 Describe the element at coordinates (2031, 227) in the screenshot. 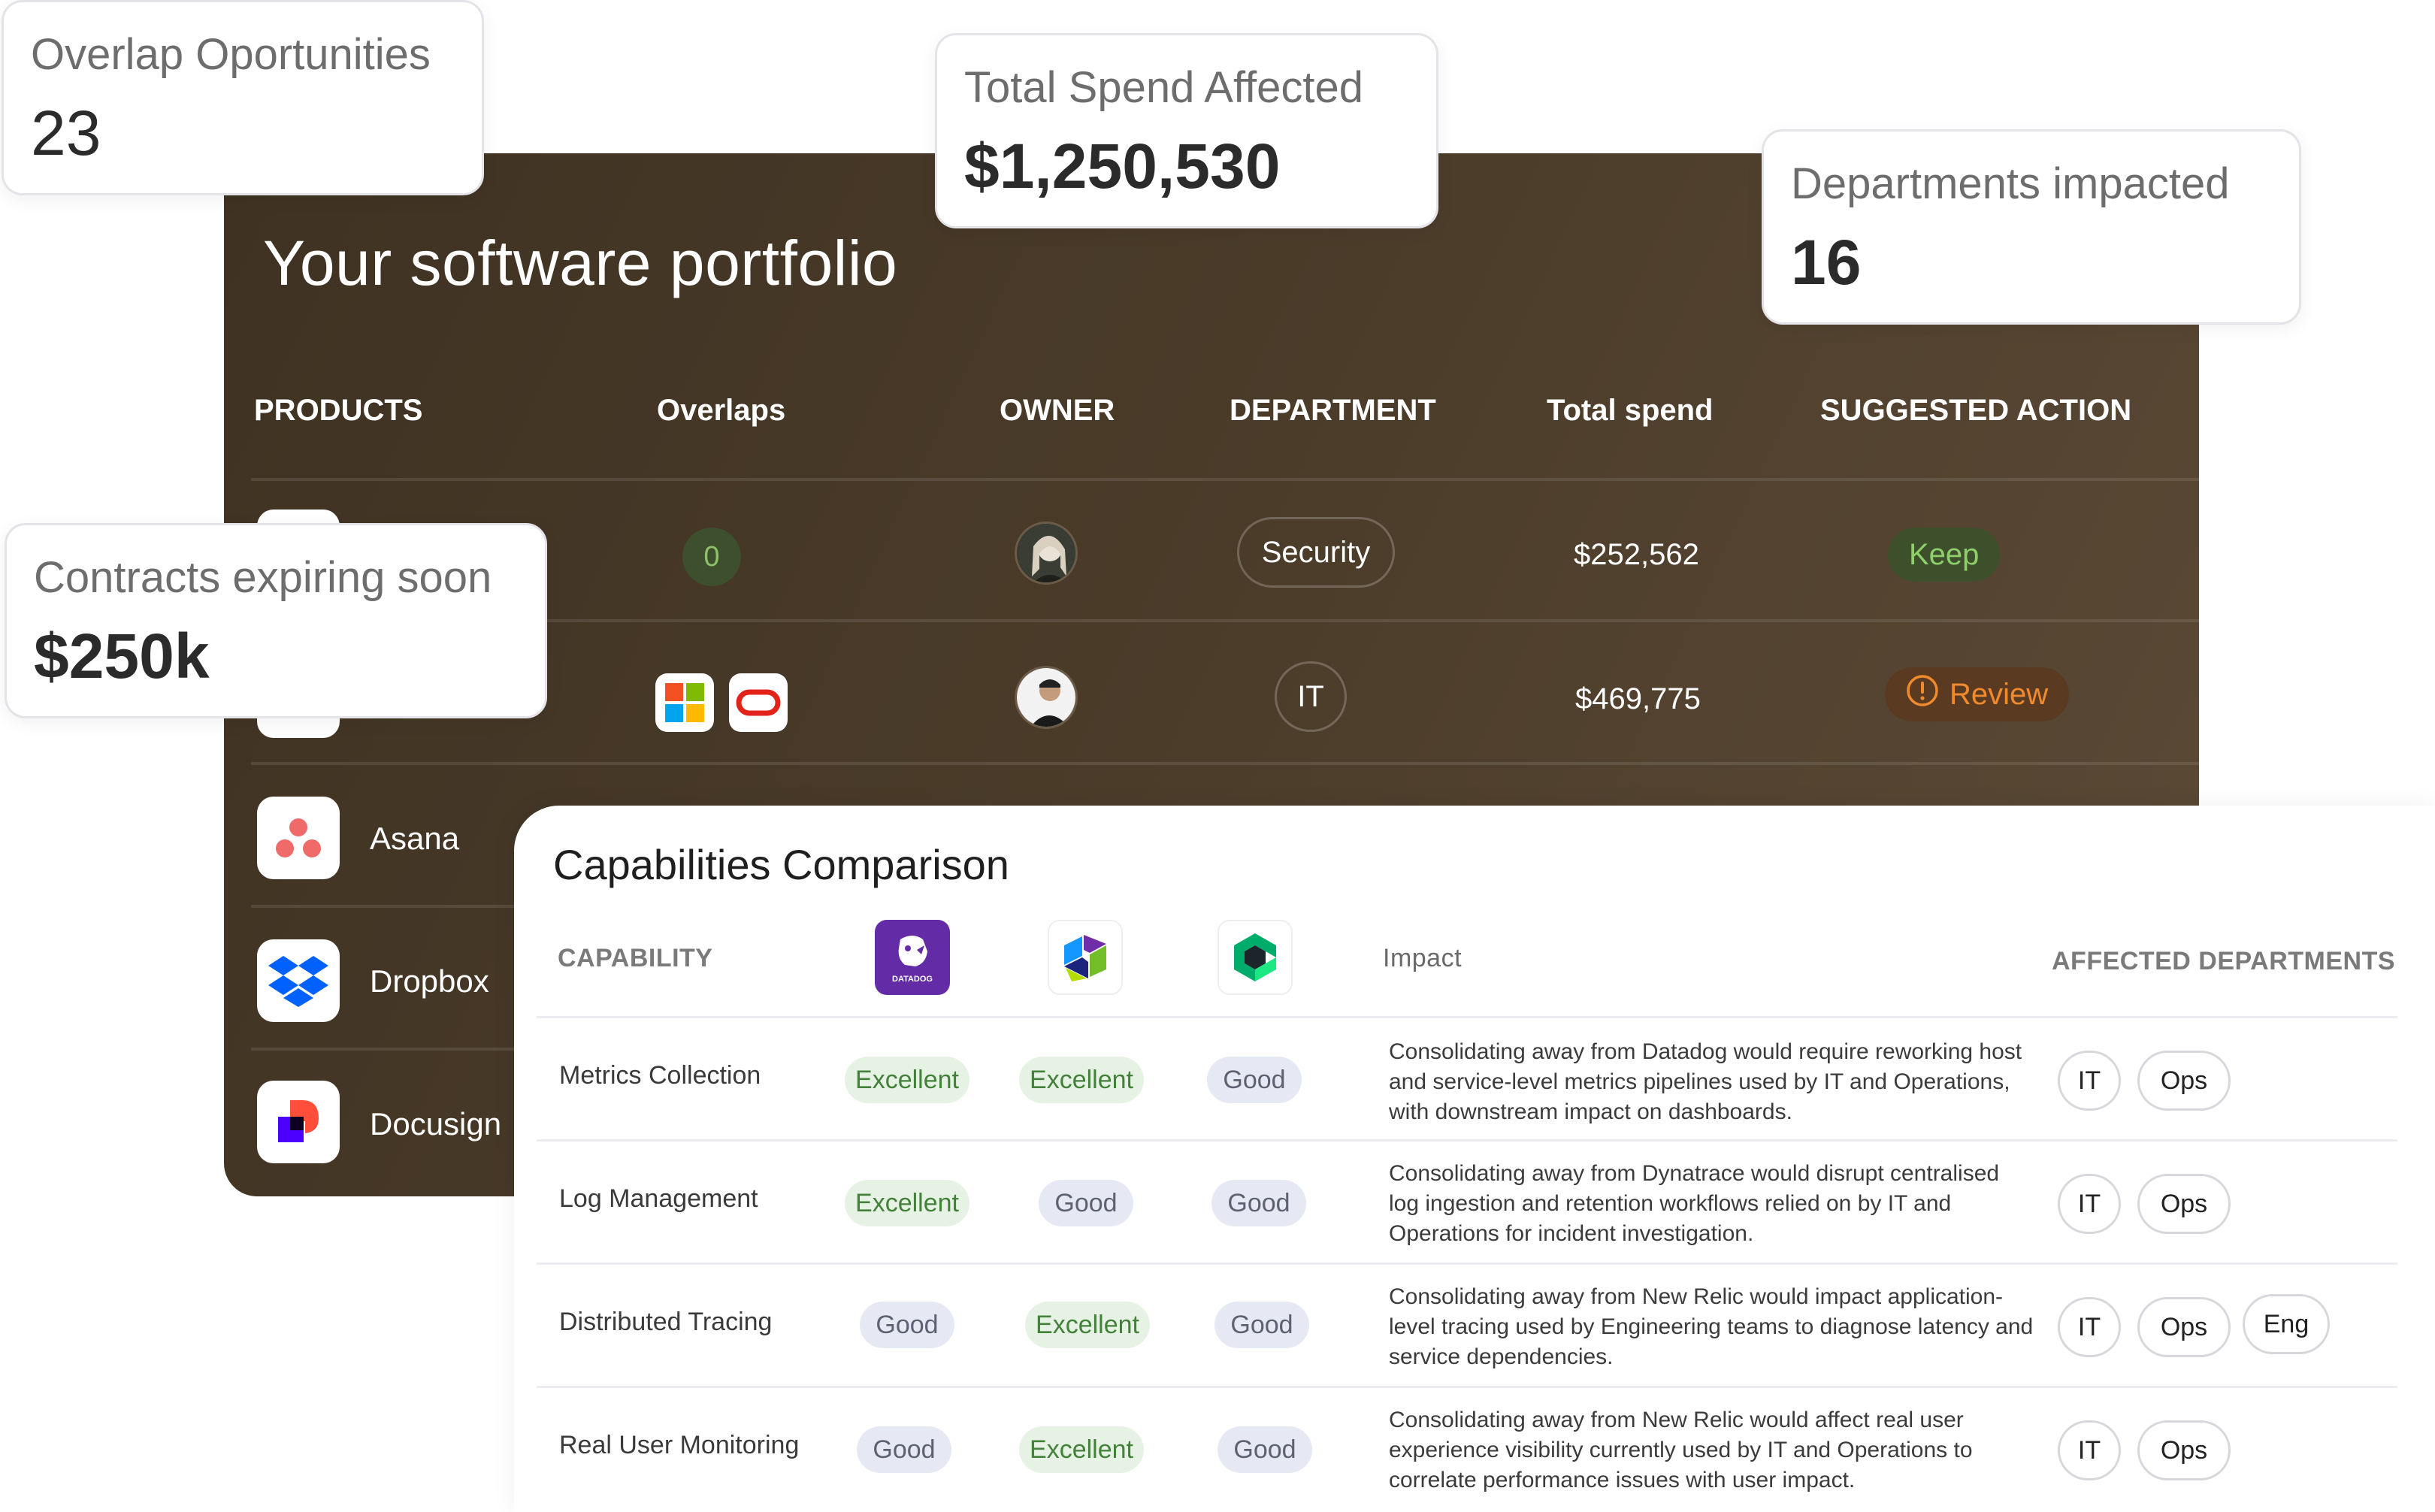

I see `stat-card-departments: Departments impacted 16` at that location.